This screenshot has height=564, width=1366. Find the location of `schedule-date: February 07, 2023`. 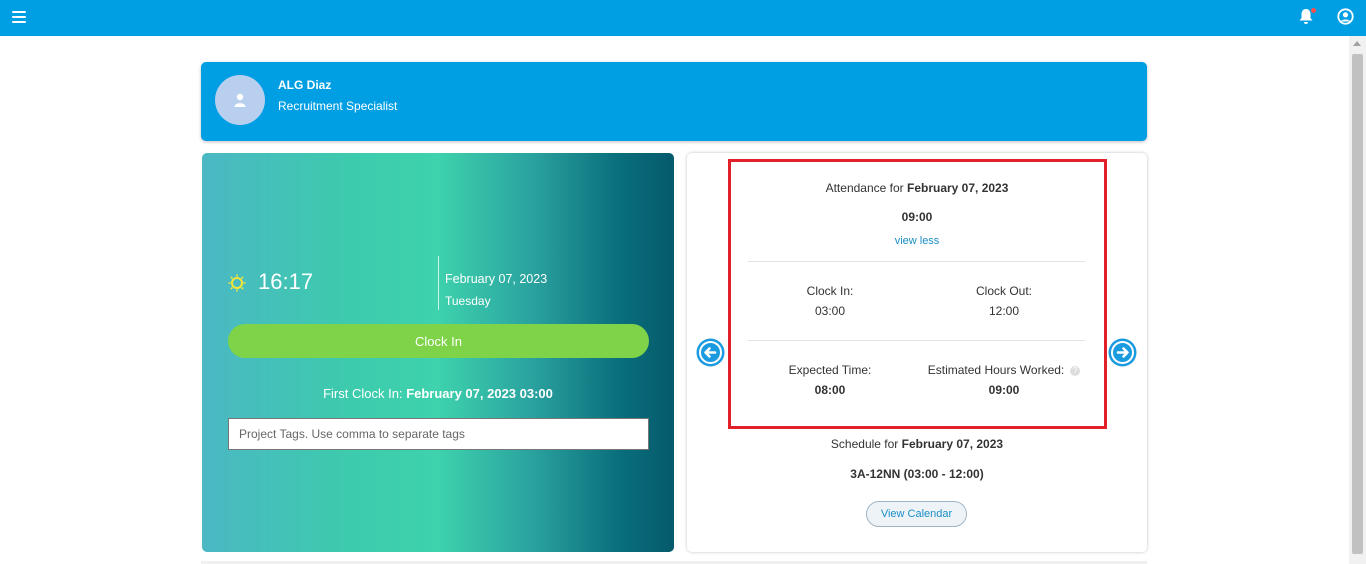

schedule-date: February 07, 2023 is located at coordinates (952, 444).